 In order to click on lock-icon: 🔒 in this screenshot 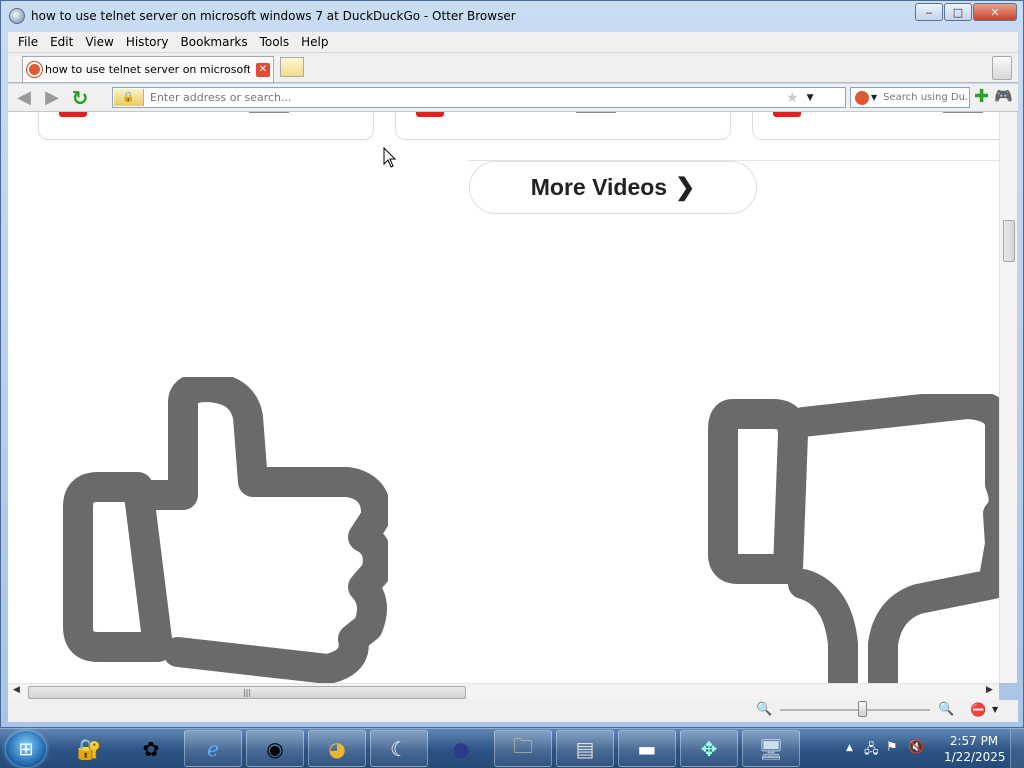, I will do `click(129, 97)`.